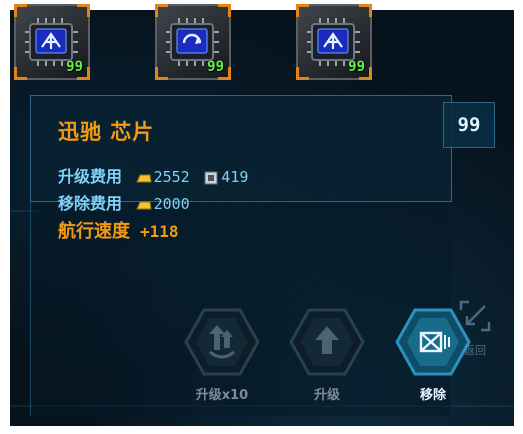 This screenshot has width=523, height=434. I want to click on speed-stat-label: 航行速度, so click(94, 231).